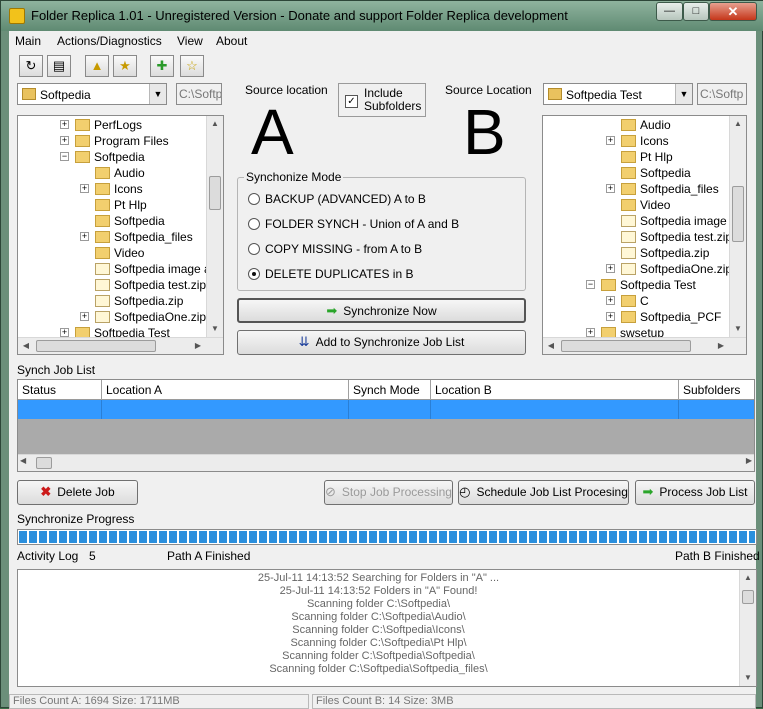 This screenshot has height=709, width=763. What do you see at coordinates (254, 199) in the screenshot?
I see `mode-backup-radio` at bounding box center [254, 199].